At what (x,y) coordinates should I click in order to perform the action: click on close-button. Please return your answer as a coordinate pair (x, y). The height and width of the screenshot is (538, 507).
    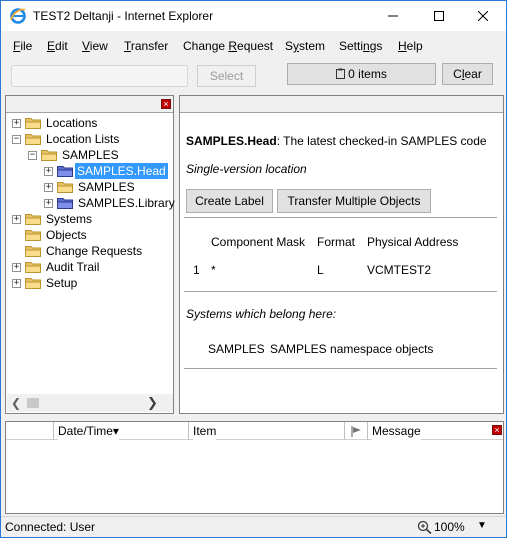
    Looking at the image, I should click on (483, 16).